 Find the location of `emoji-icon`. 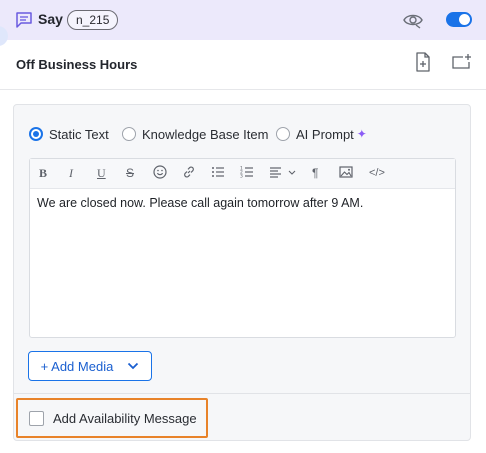

emoji-icon is located at coordinates (160, 172).